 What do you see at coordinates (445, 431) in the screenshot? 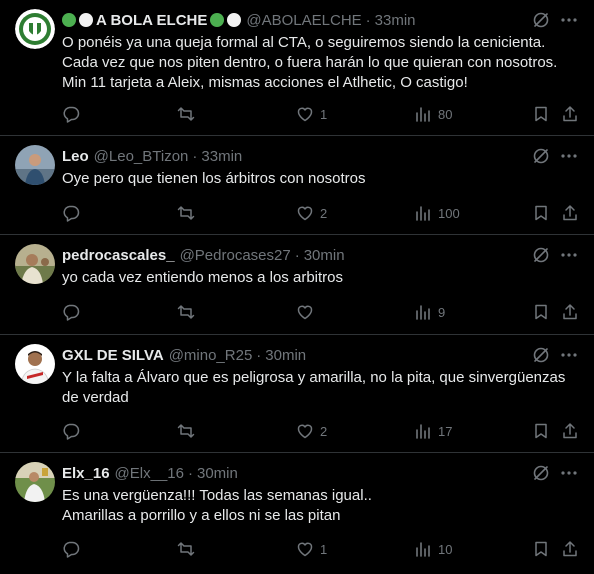
I see `view-count: 17` at bounding box center [445, 431].